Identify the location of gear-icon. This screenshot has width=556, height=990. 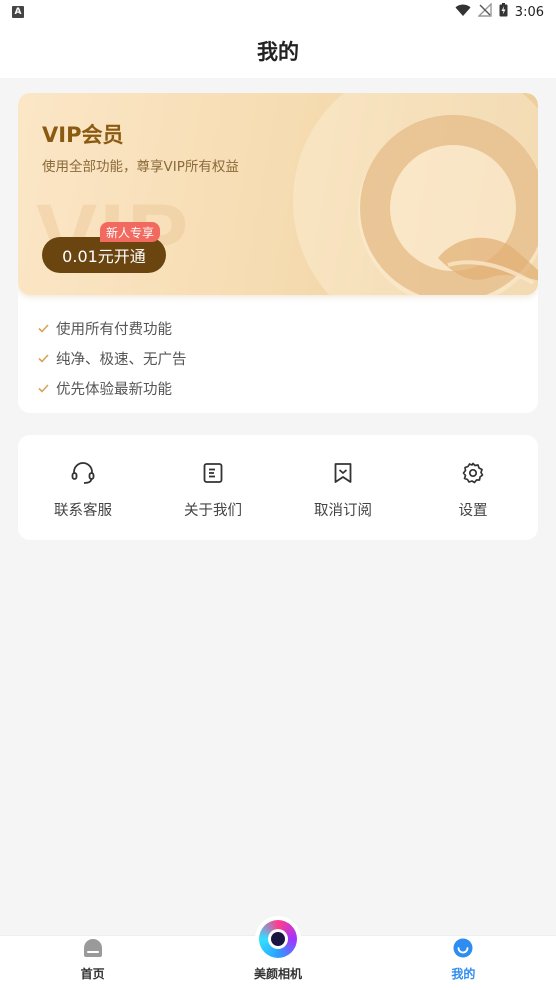
(473, 473).